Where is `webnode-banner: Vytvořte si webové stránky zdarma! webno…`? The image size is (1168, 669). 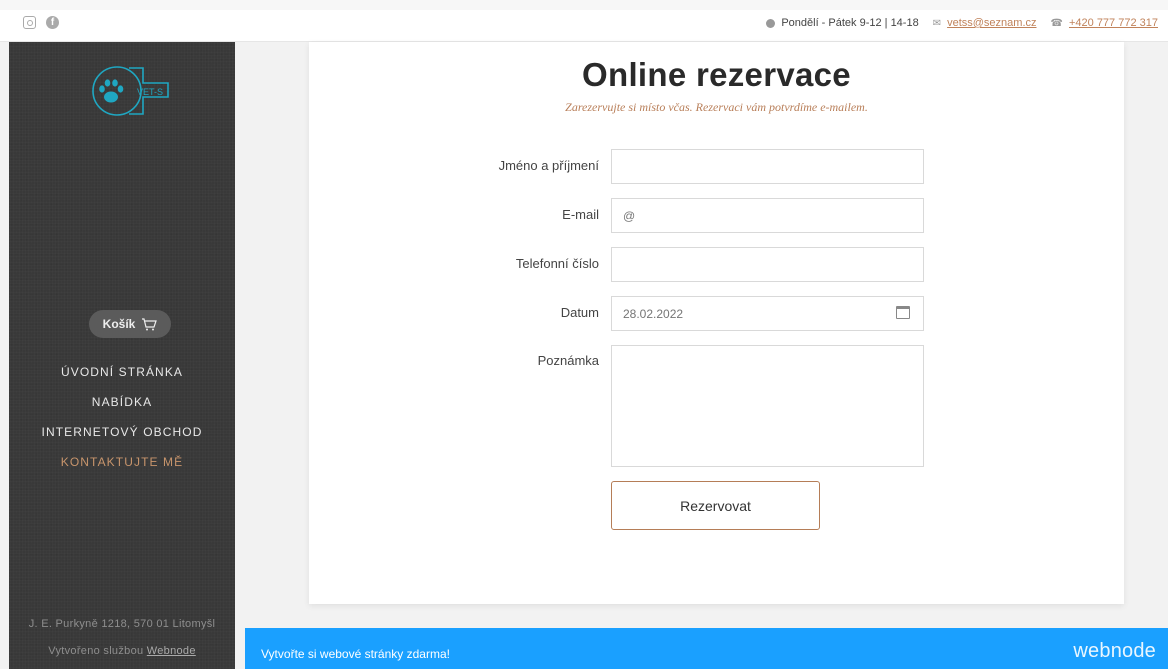
webnode-banner: Vytvořte si webové stránky zdarma! webno… is located at coordinates (706, 648).